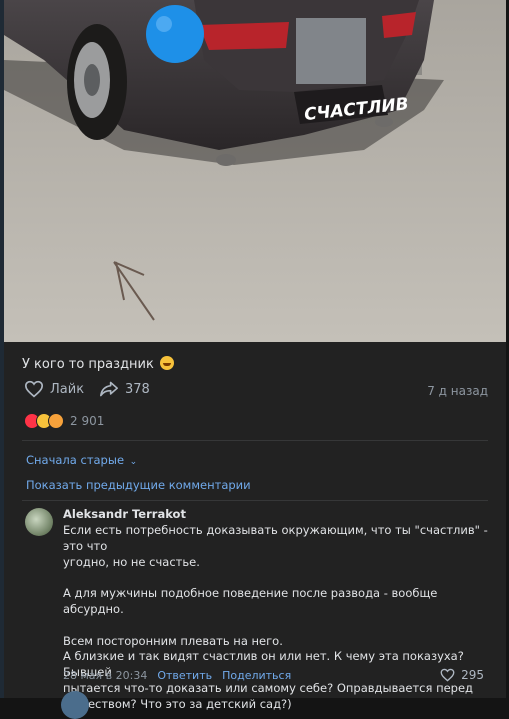  Describe the element at coordinates (75, 460) in the screenshot. I see `sort-label: Сначала старые` at that location.